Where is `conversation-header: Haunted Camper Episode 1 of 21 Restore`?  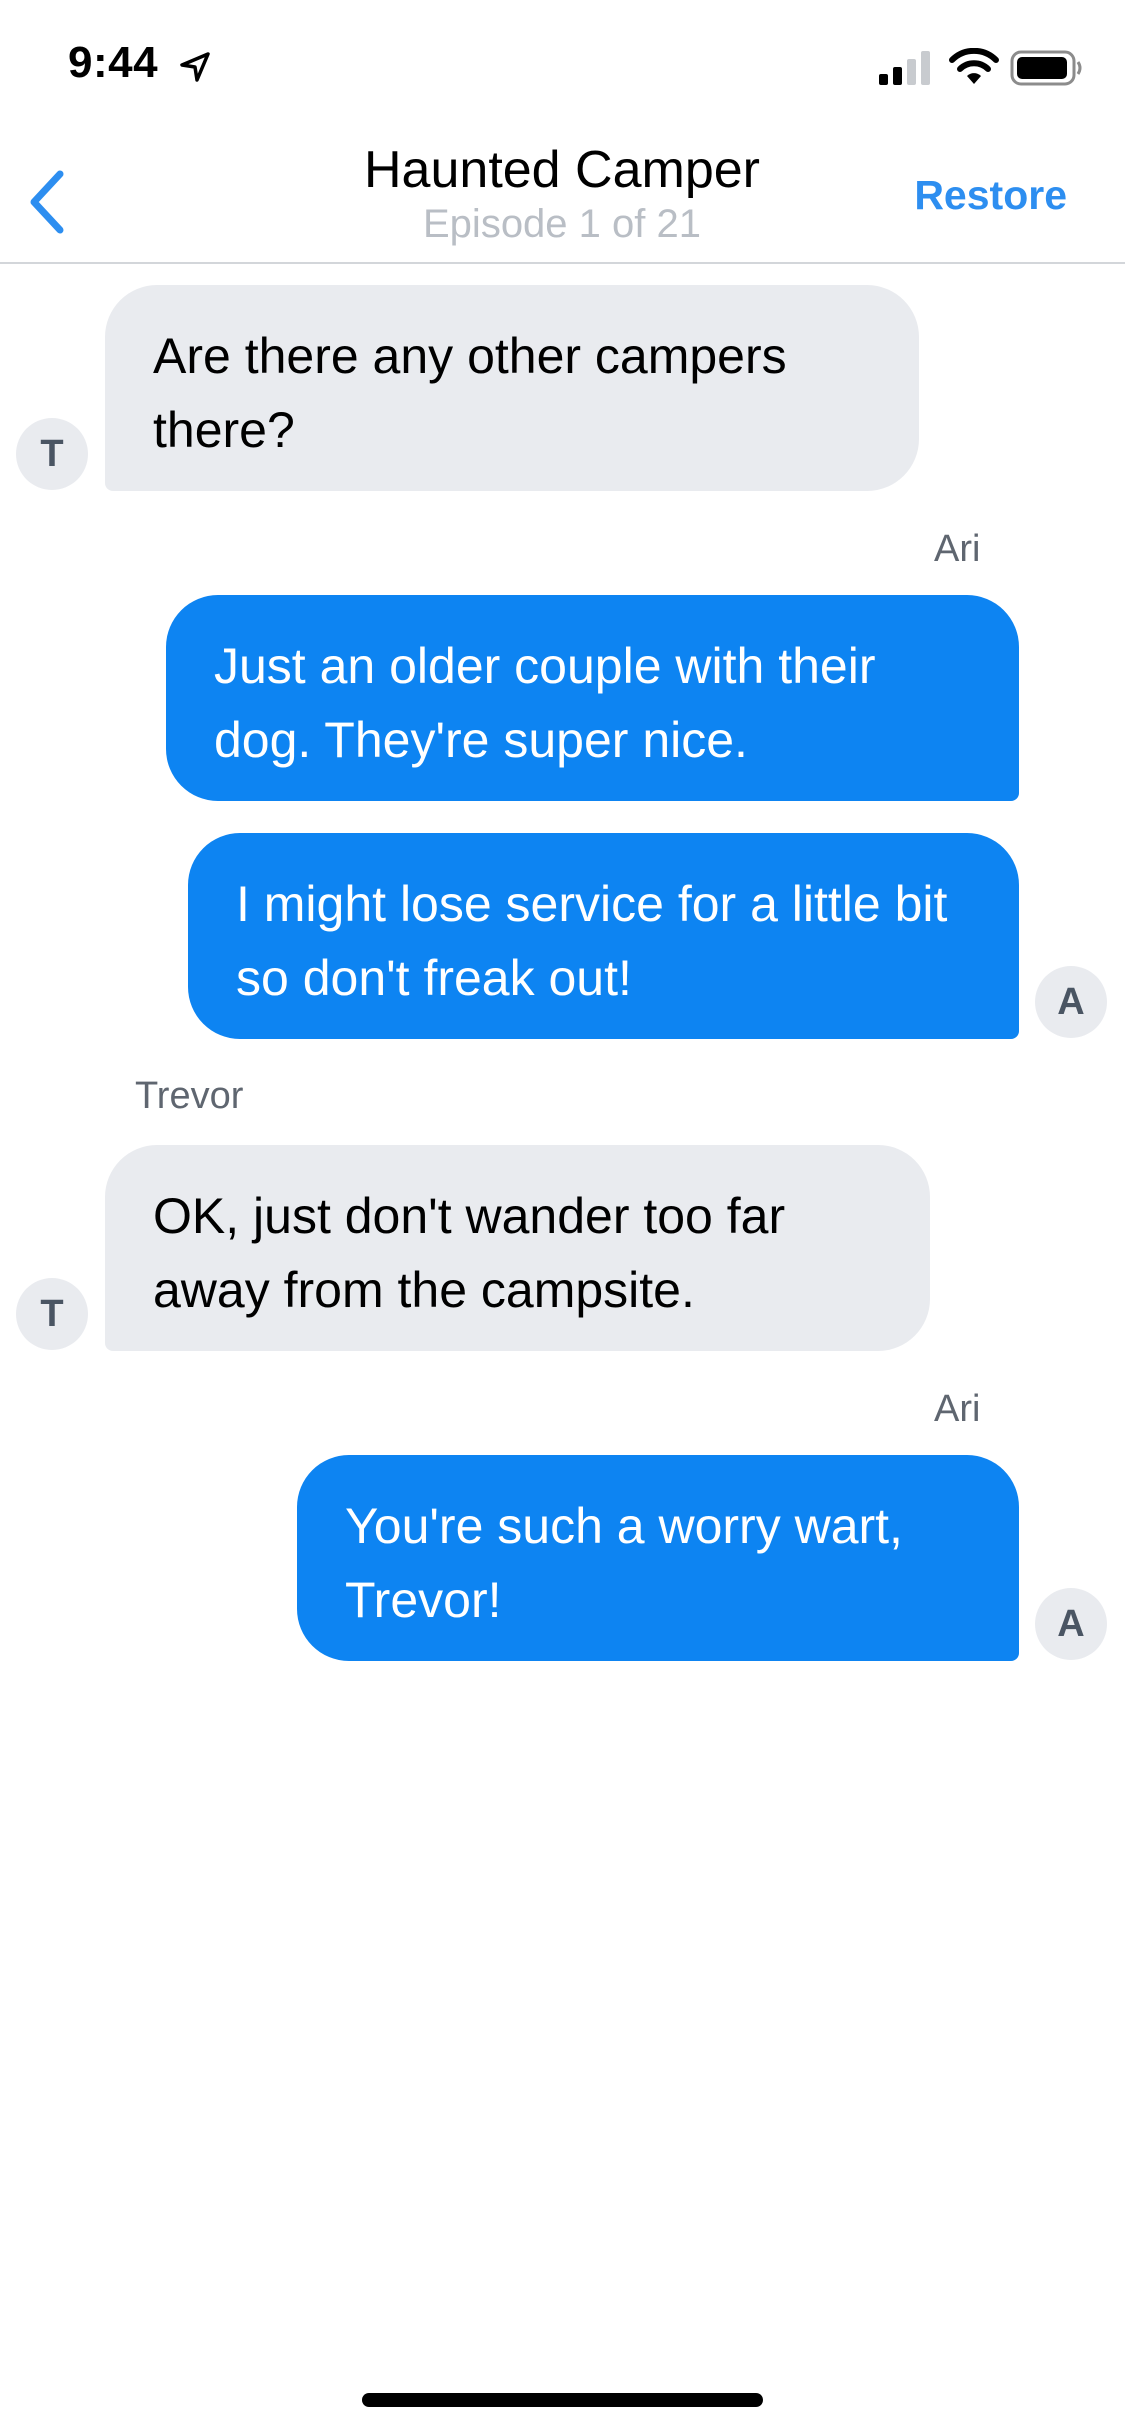 conversation-header: Haunted Camper Episode 1 of 21 Restore is located at coordinates (562, 198).